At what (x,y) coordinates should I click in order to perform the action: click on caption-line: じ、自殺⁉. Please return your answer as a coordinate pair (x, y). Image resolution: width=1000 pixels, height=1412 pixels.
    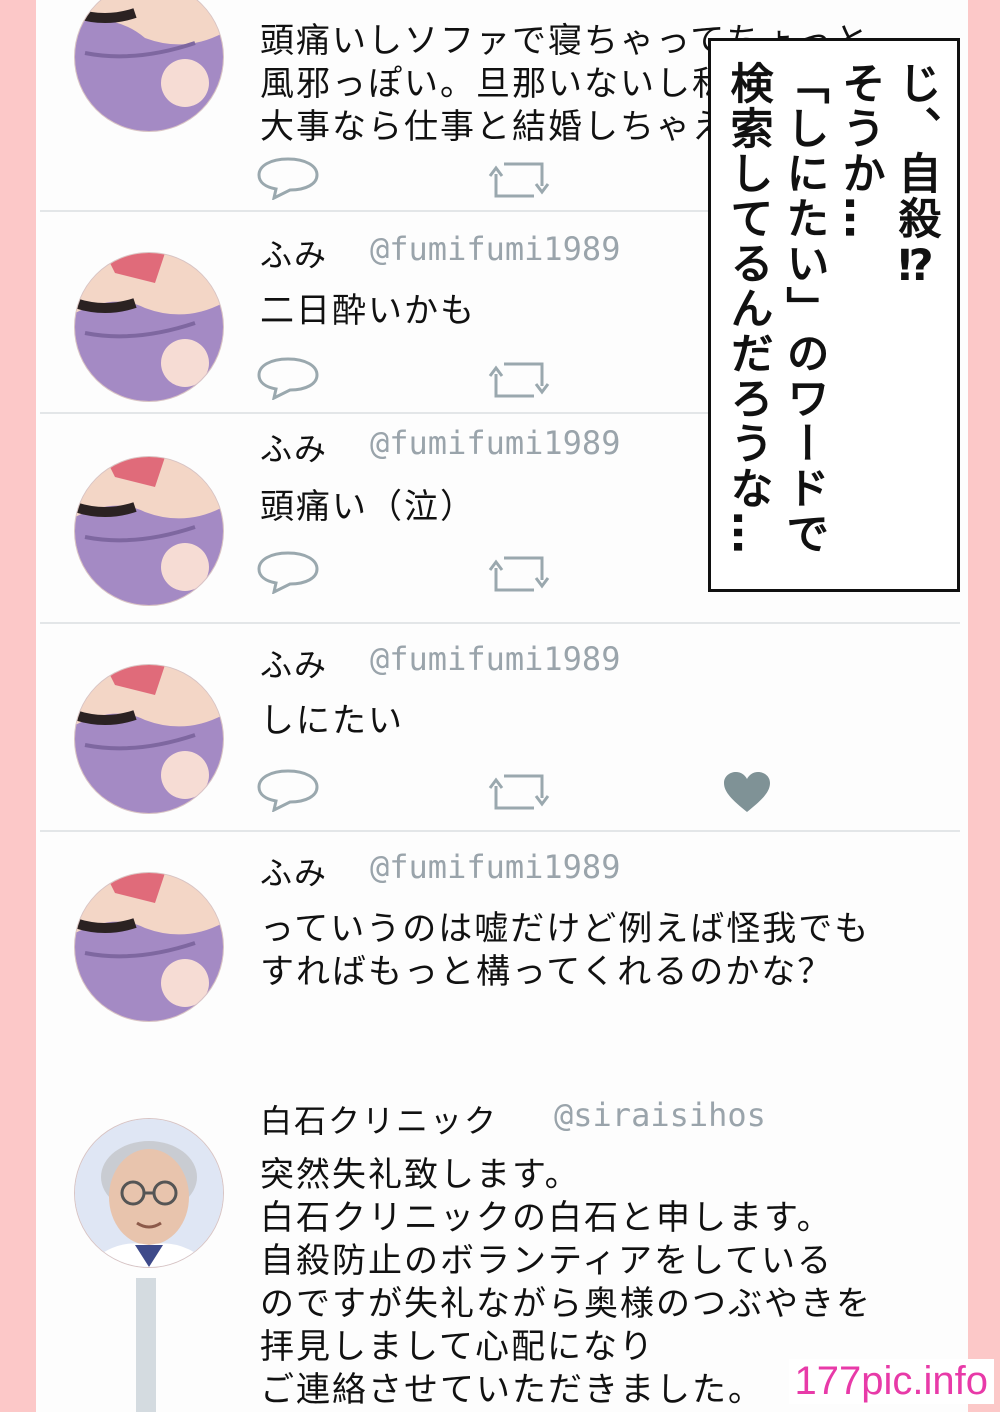
    Looking at the image, I should click on (916, 177).